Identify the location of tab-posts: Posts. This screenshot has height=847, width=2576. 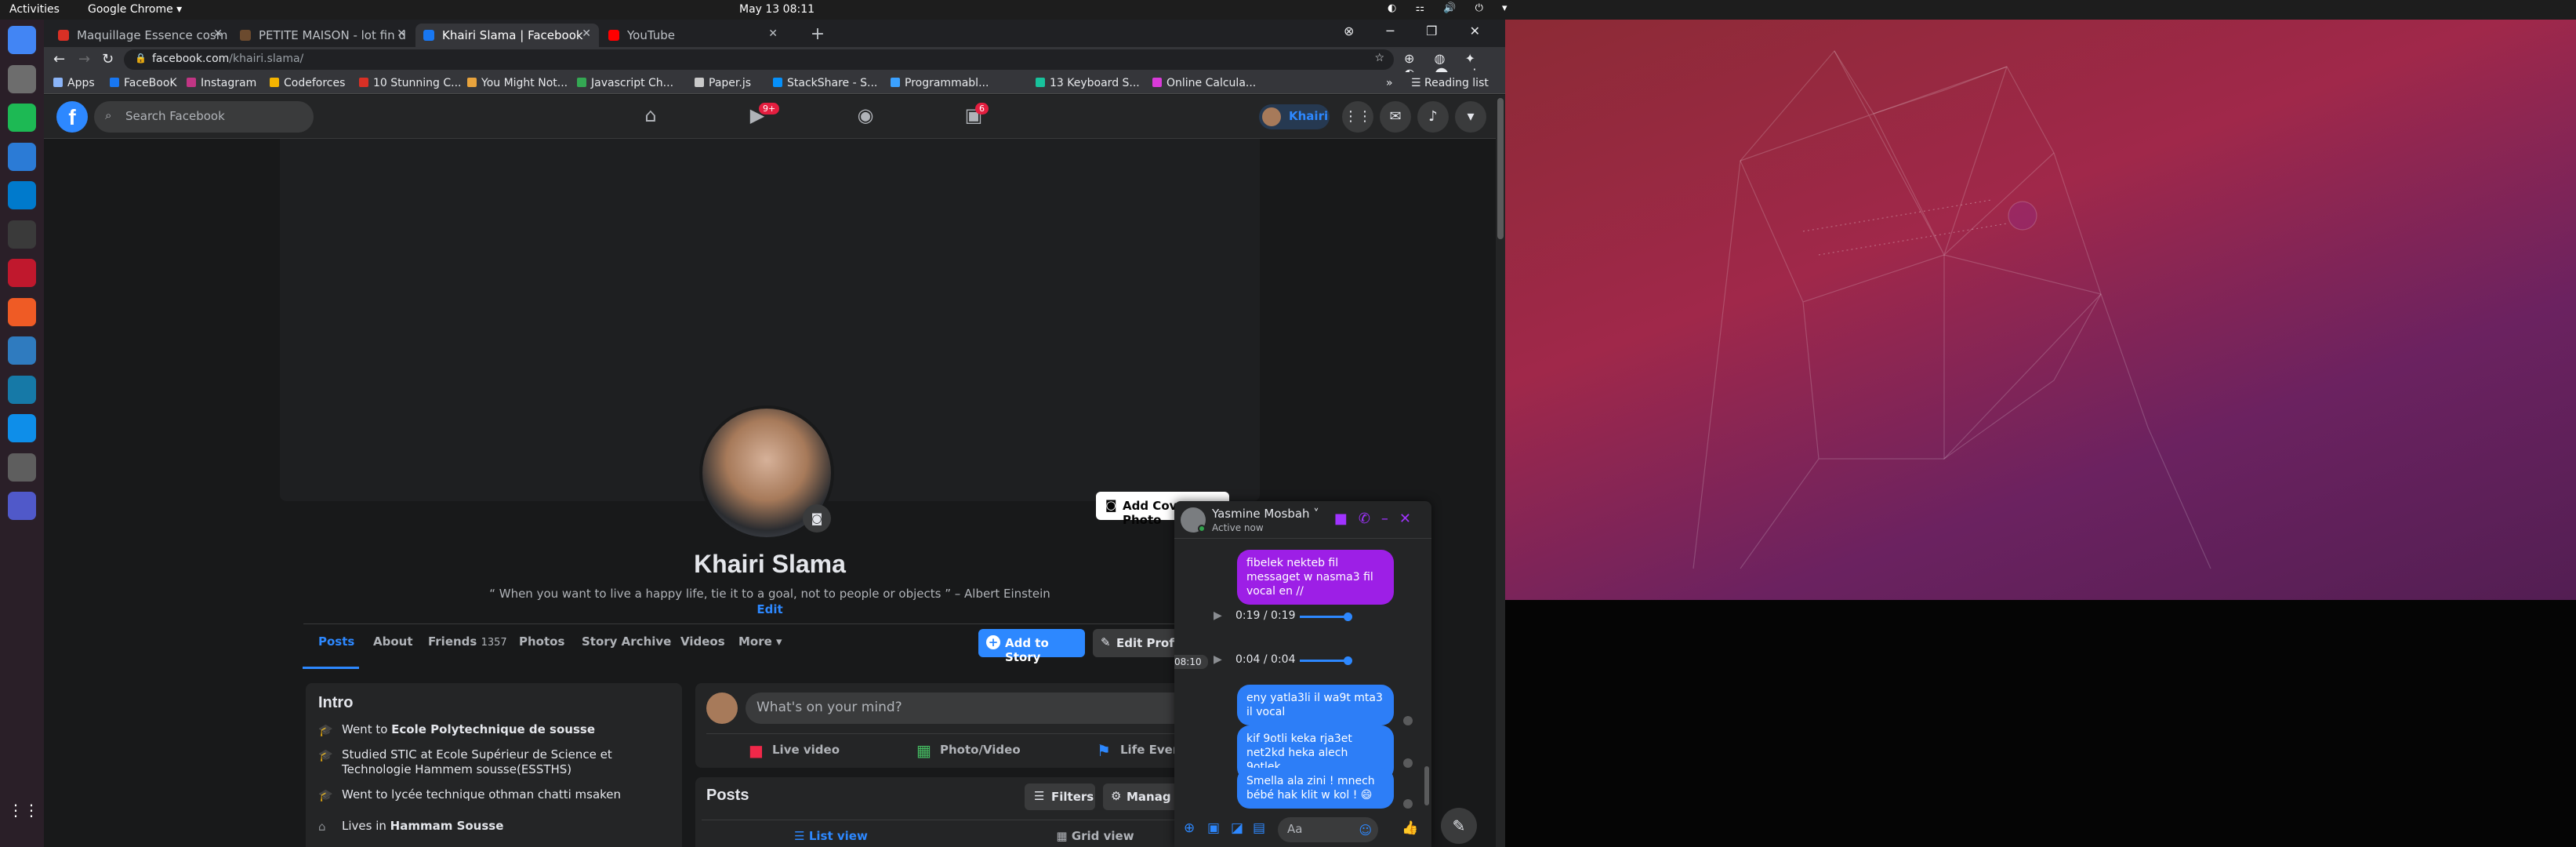
(336, 641).